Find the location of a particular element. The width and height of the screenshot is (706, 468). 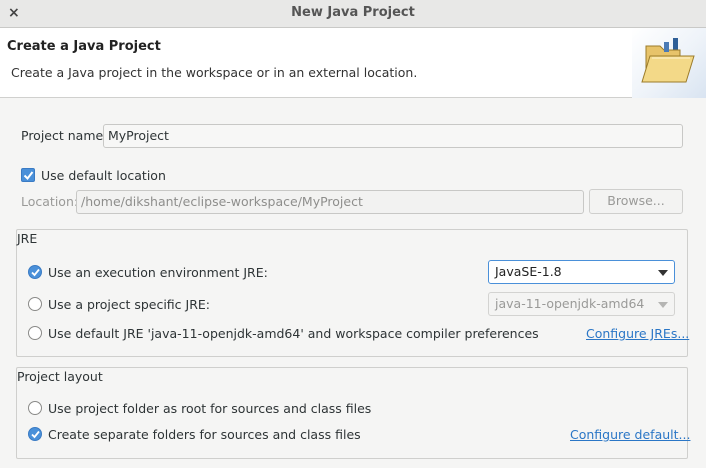

folder-icon is located at coordinates (668, 60).